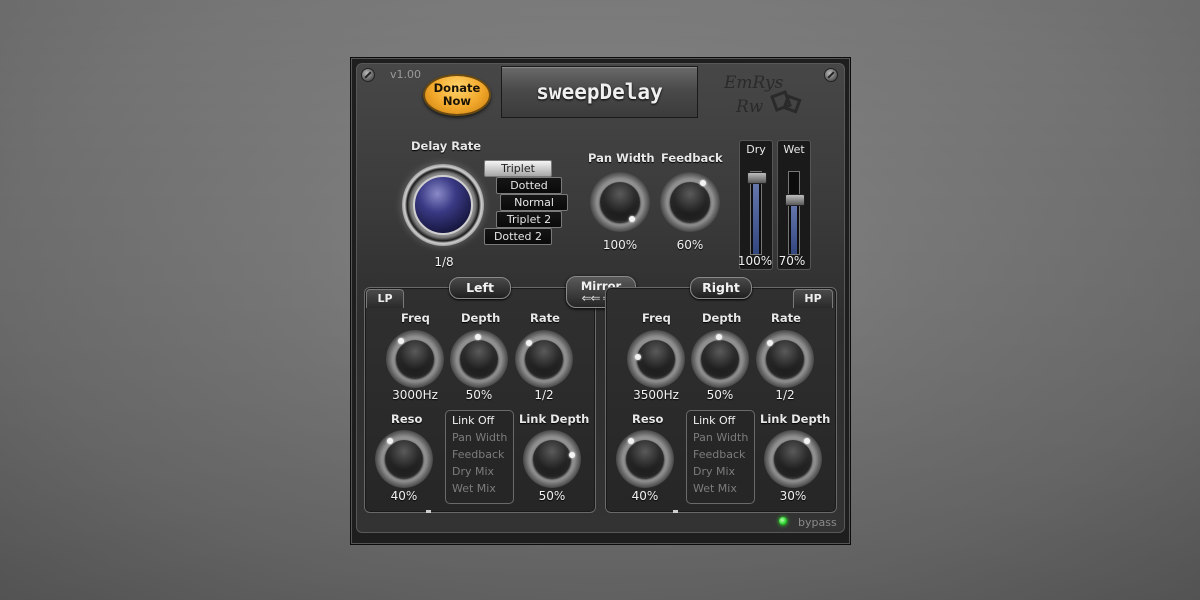 The height and width of the screenshot is (600, 1200). What do you see at coordinates (457, 101) in the screenshot?
I see `donate-label-line2: Now` at bounding box center [457, 101].